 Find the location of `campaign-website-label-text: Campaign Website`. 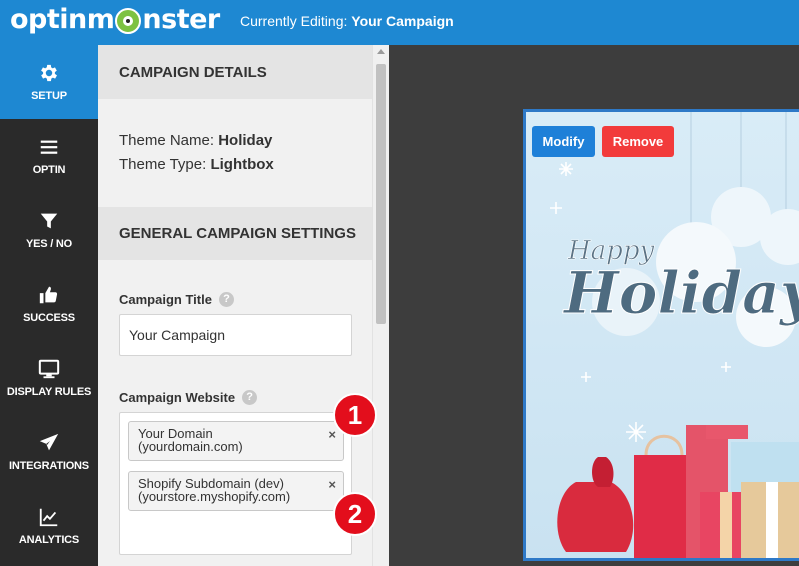

campaign-website-label-text: Campaign Website is located at coordinates (177, 397).